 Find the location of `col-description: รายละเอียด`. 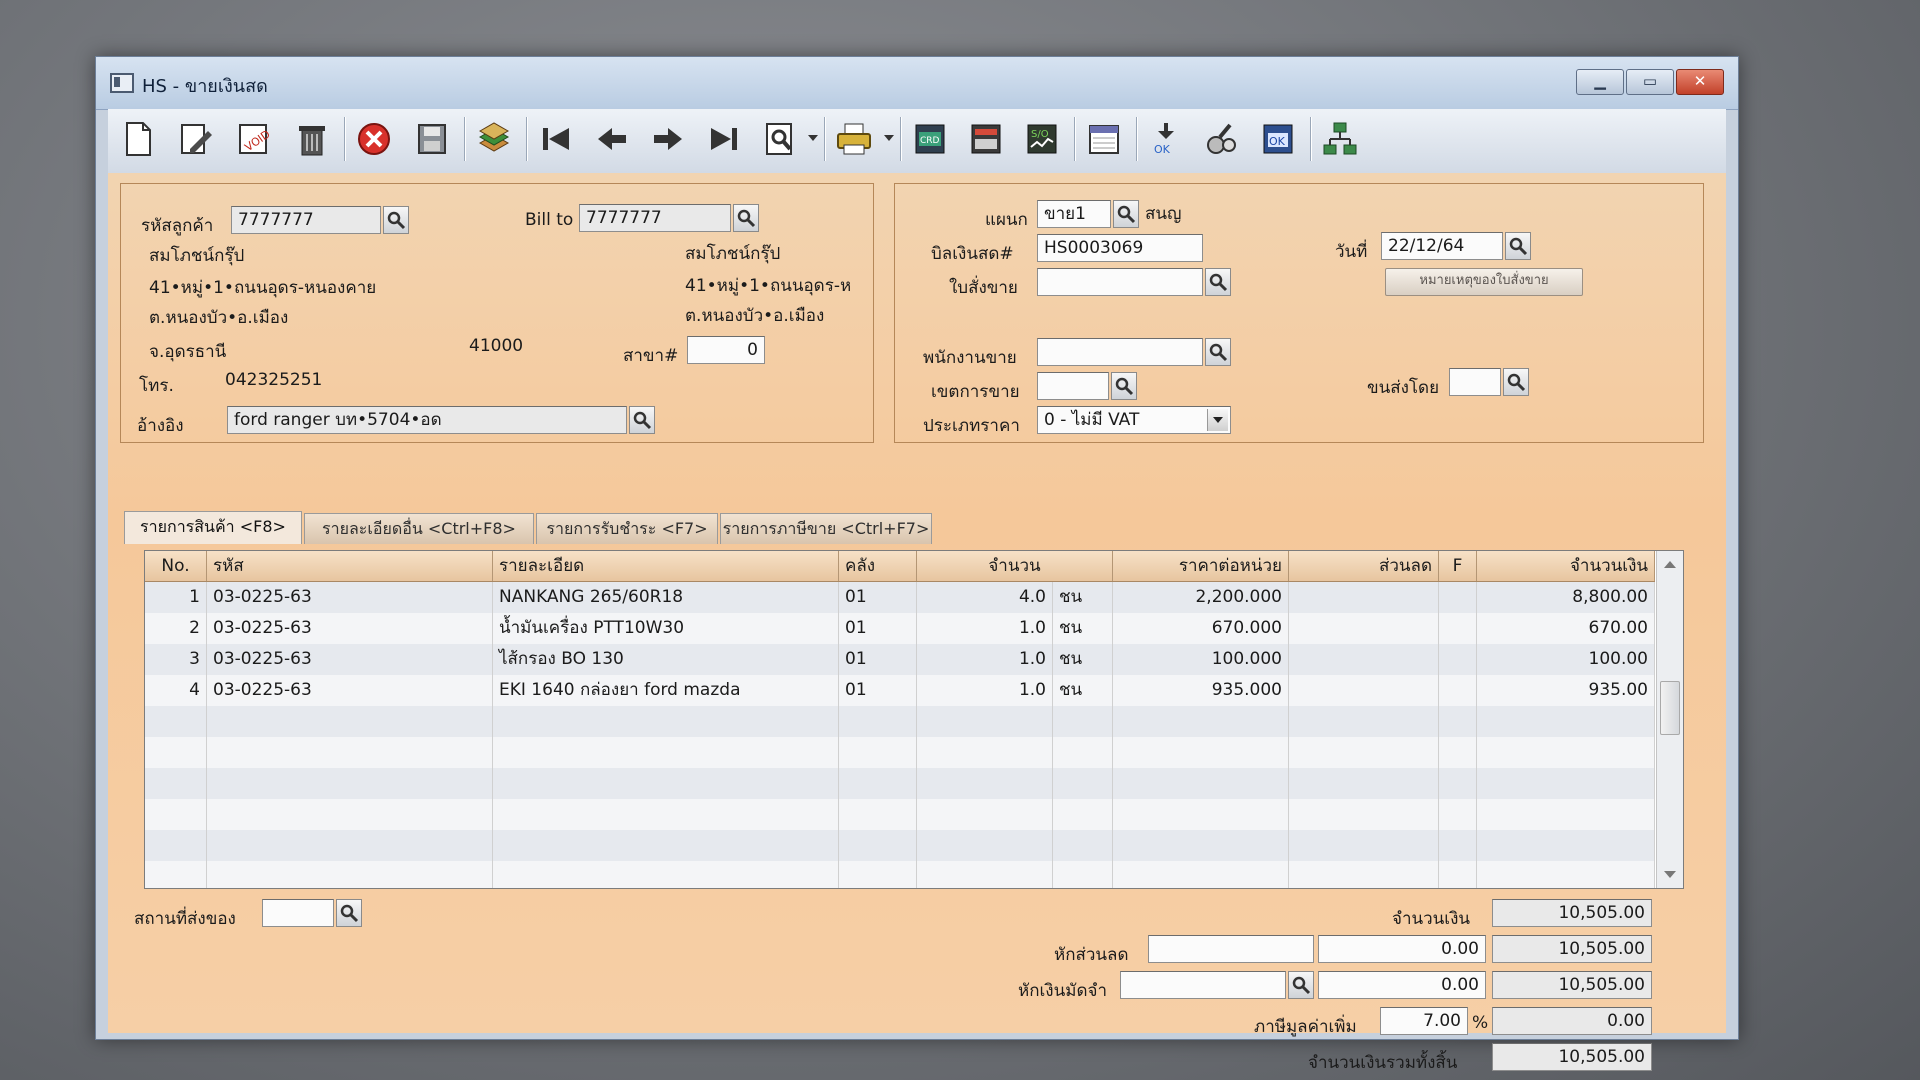

col-description: รายละเอียด is located at coordinates (666, 566).